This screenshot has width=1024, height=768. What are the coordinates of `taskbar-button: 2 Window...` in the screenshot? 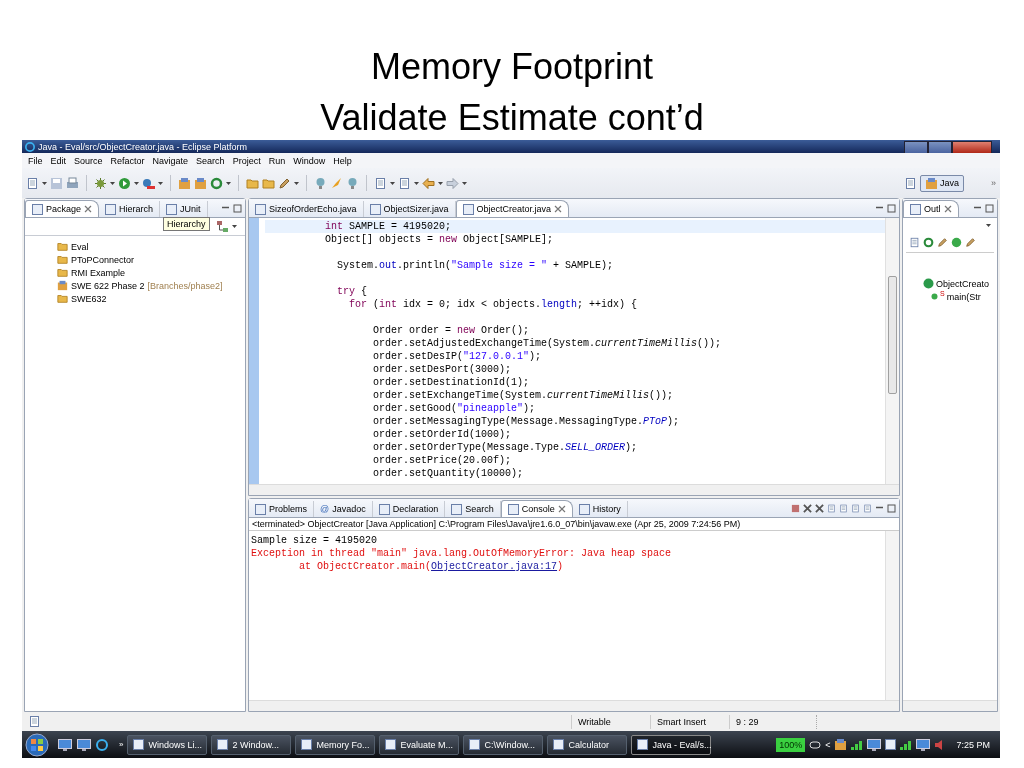 It's located at (251, 744).